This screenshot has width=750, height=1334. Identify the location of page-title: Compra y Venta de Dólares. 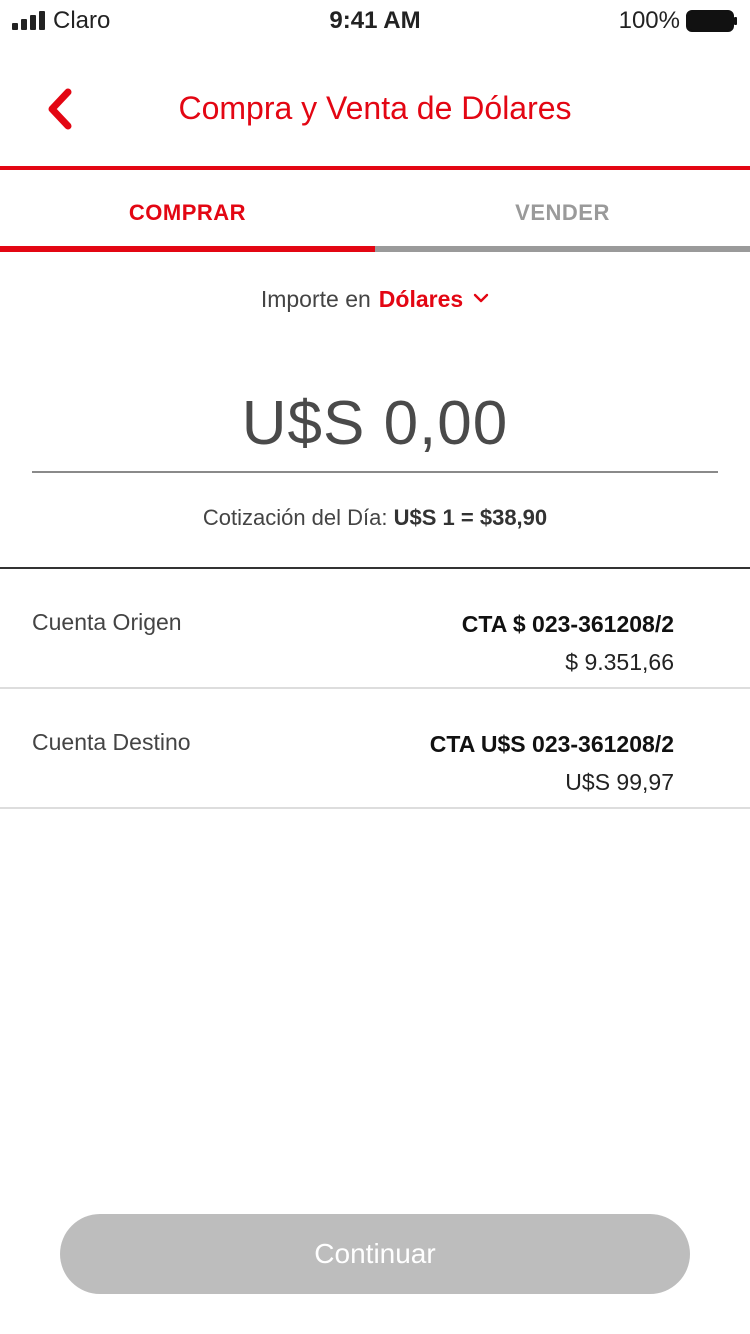
(375, 108).